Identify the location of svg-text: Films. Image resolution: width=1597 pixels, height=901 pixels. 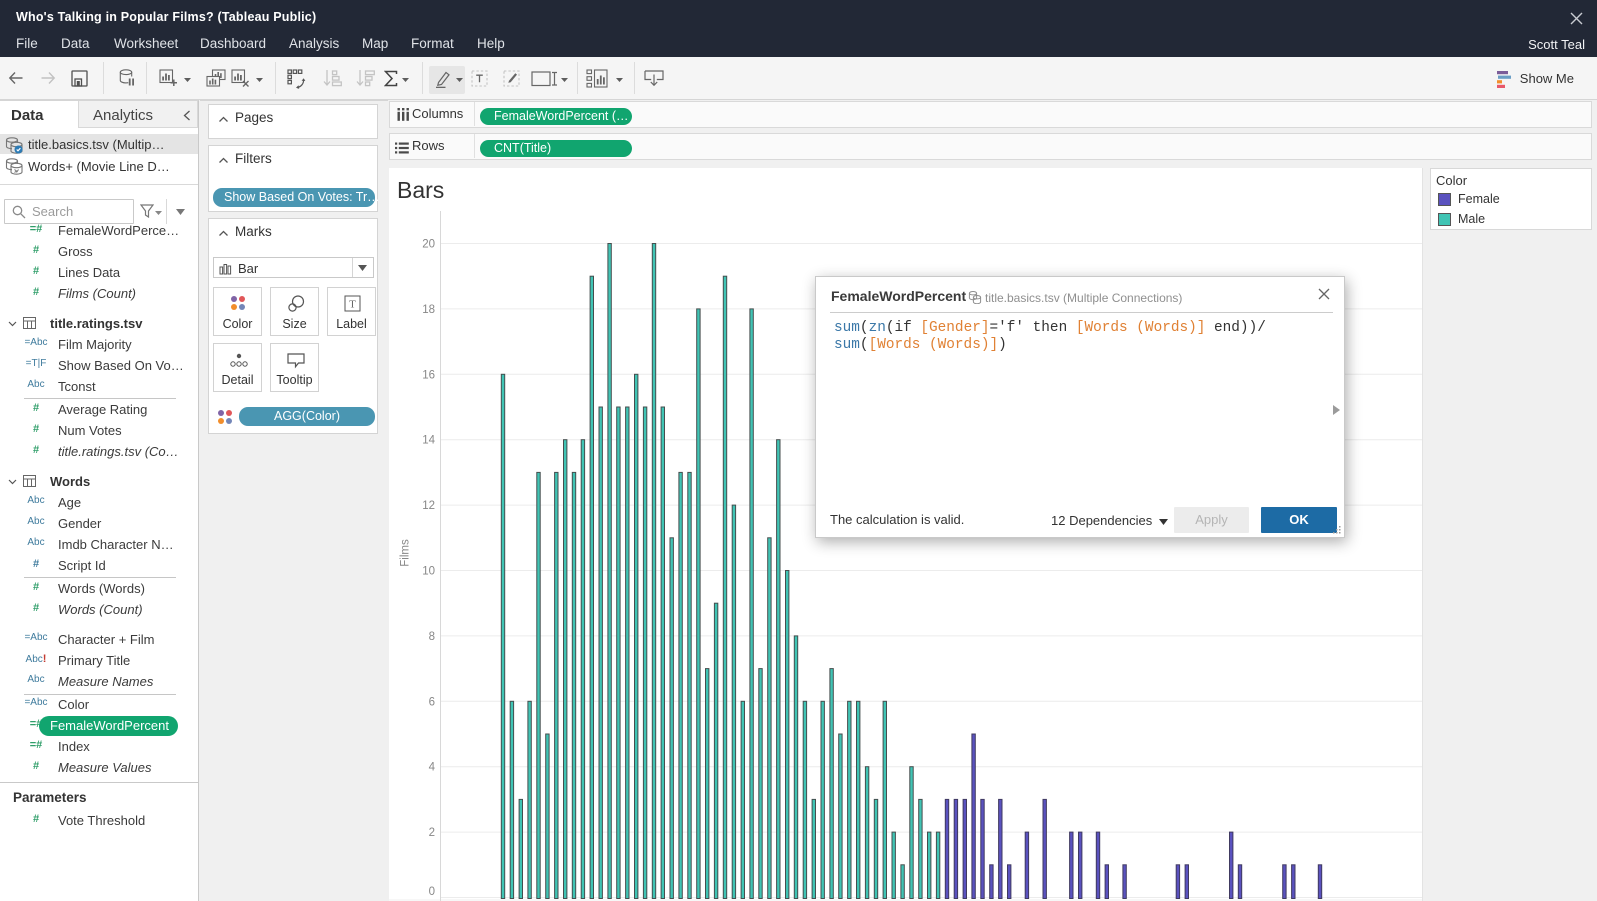
(406, 553).